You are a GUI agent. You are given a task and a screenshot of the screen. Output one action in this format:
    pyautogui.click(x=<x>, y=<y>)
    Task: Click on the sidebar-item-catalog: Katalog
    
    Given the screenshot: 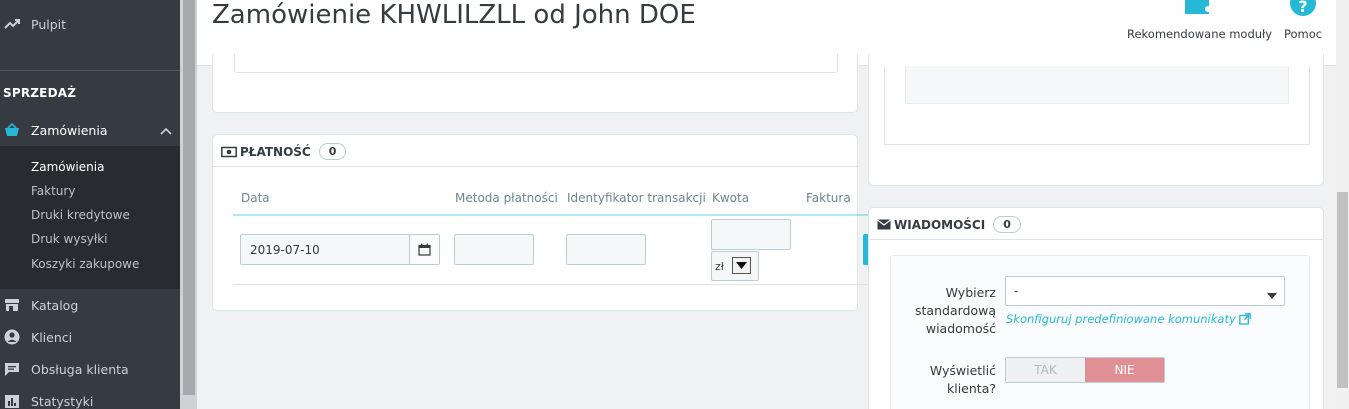 What is the action you would take?
    pyautogui.click(x=90, y=305)
    